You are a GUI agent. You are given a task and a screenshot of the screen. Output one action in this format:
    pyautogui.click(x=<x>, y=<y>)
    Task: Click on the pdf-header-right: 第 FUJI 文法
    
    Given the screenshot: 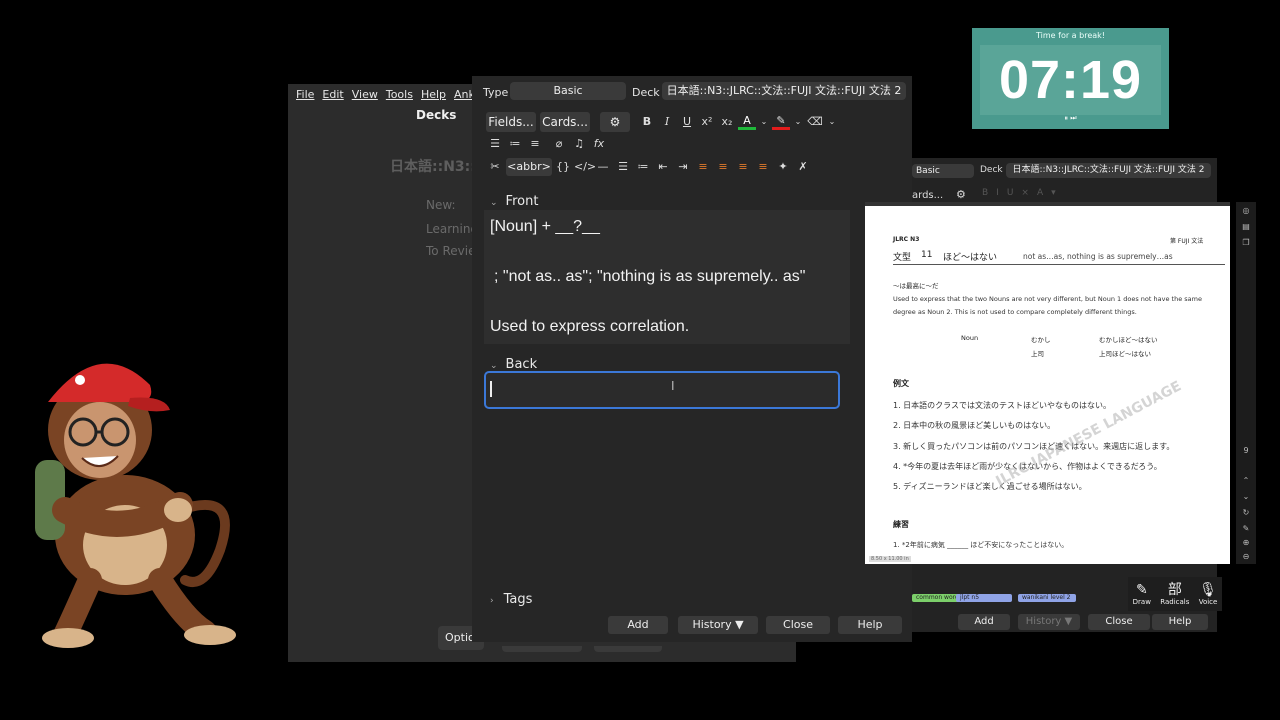 What is the action you would take?
    pyautogui.click(x=1187, y=241)
    